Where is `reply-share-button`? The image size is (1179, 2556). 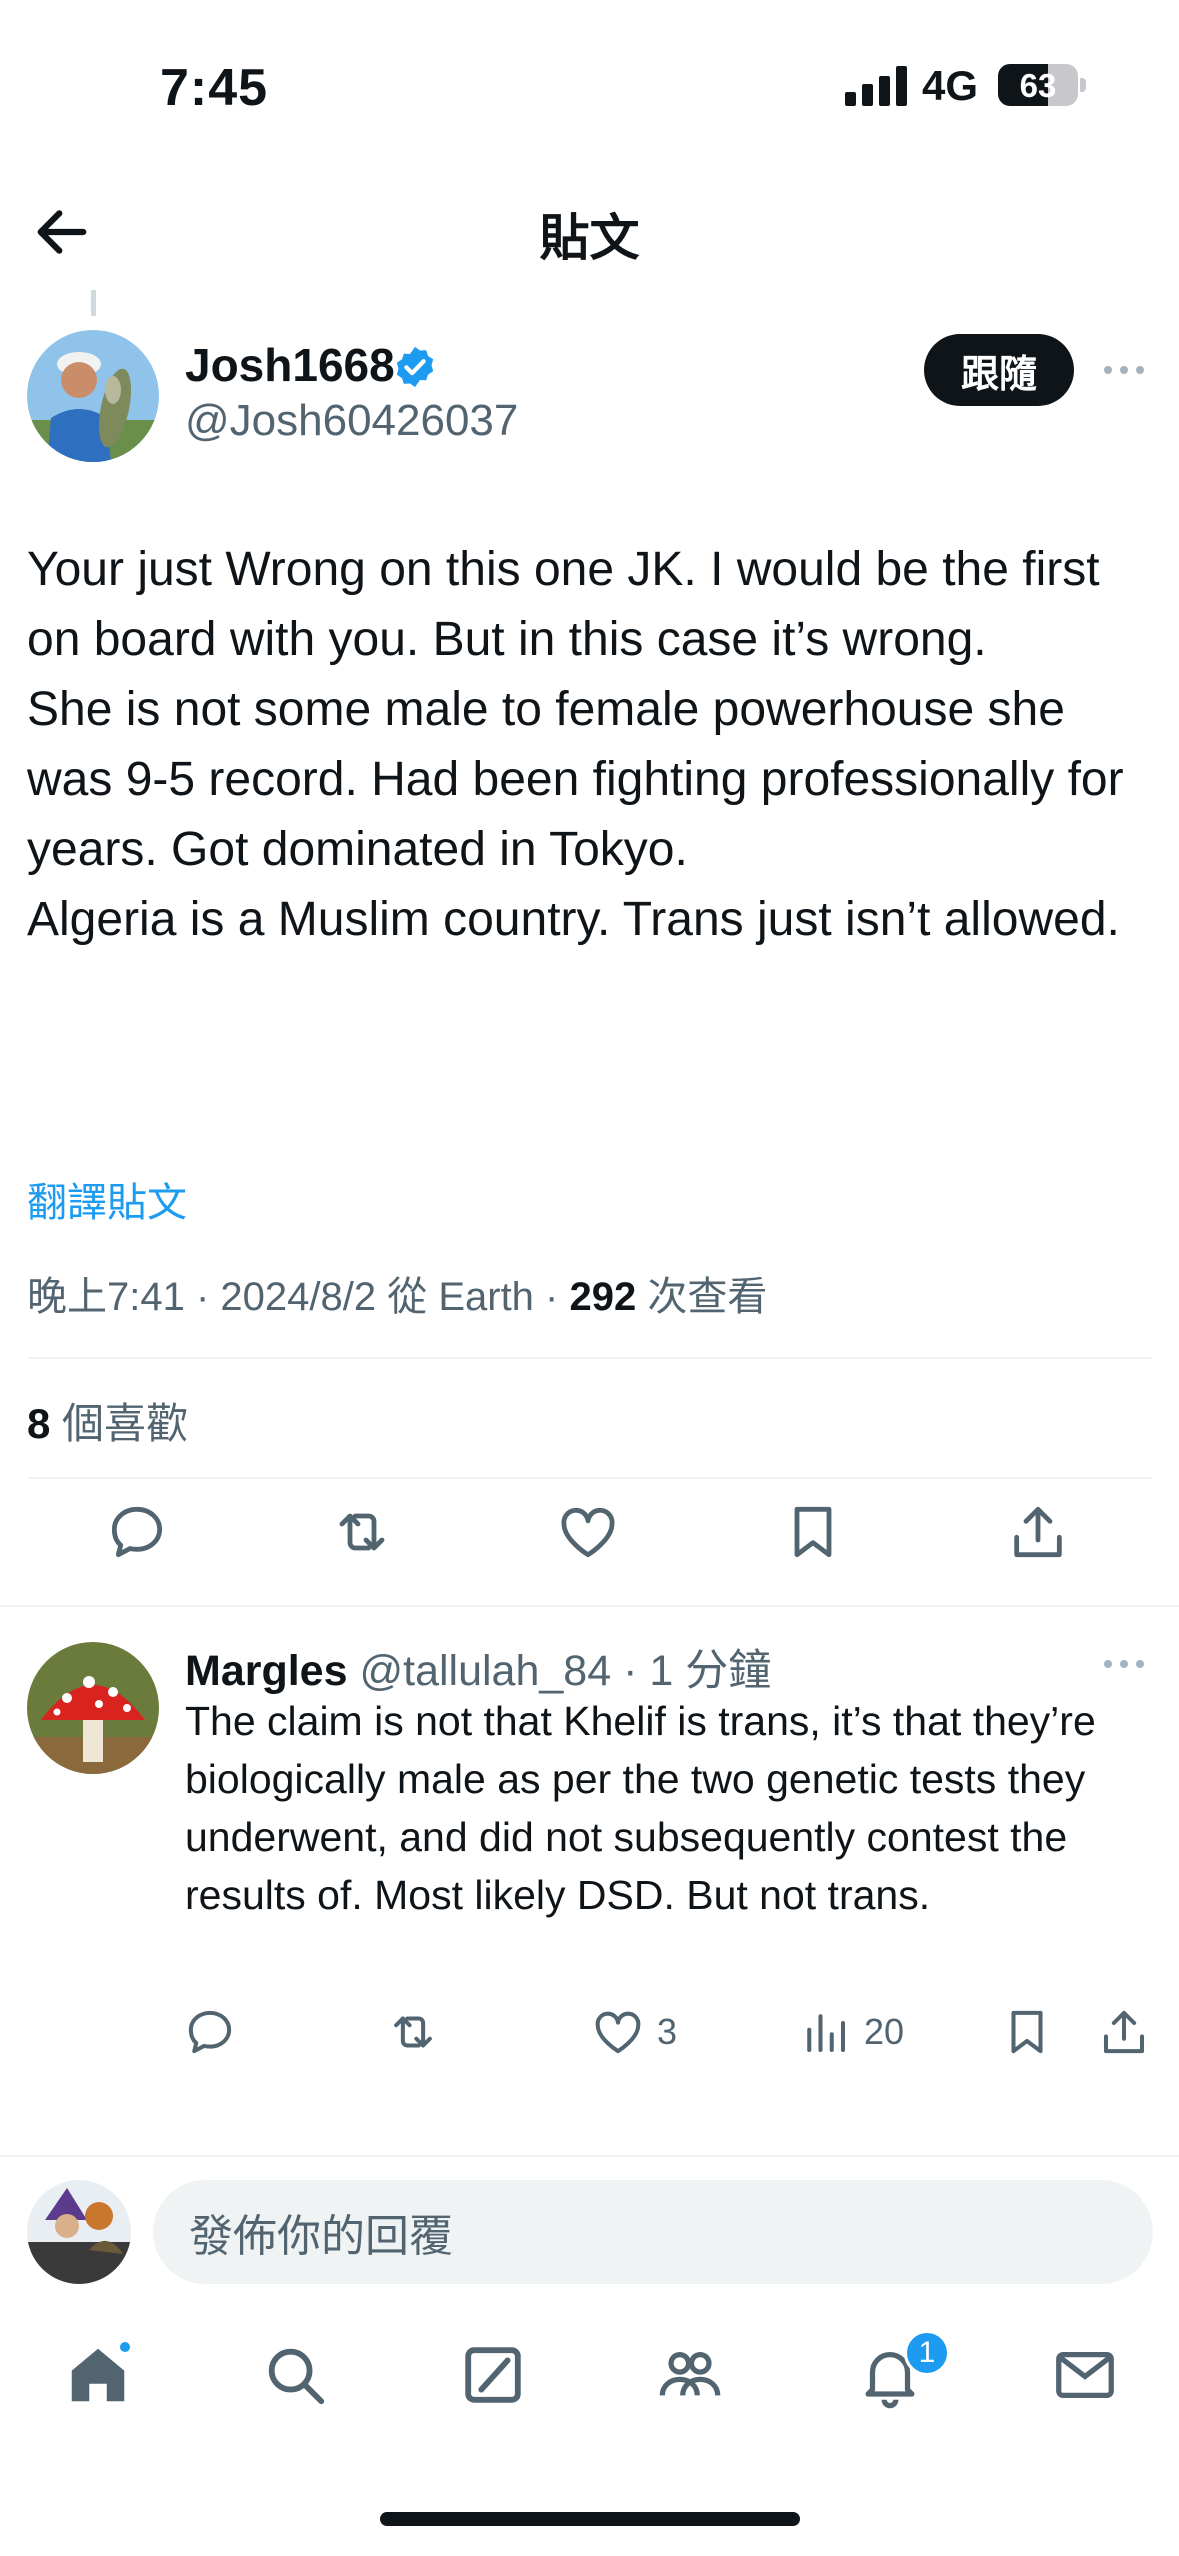 reply-share-button is located at coordinates (1124, 2032).